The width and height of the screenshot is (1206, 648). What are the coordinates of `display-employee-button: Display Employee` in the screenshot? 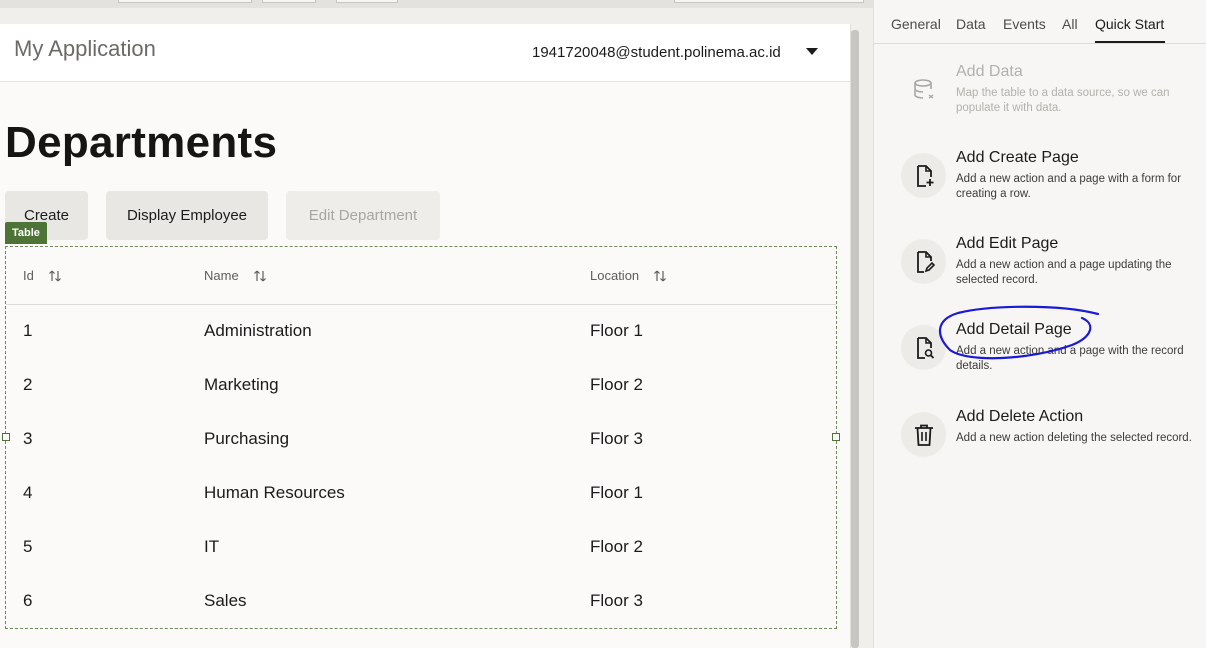 It's located at (187, 215).